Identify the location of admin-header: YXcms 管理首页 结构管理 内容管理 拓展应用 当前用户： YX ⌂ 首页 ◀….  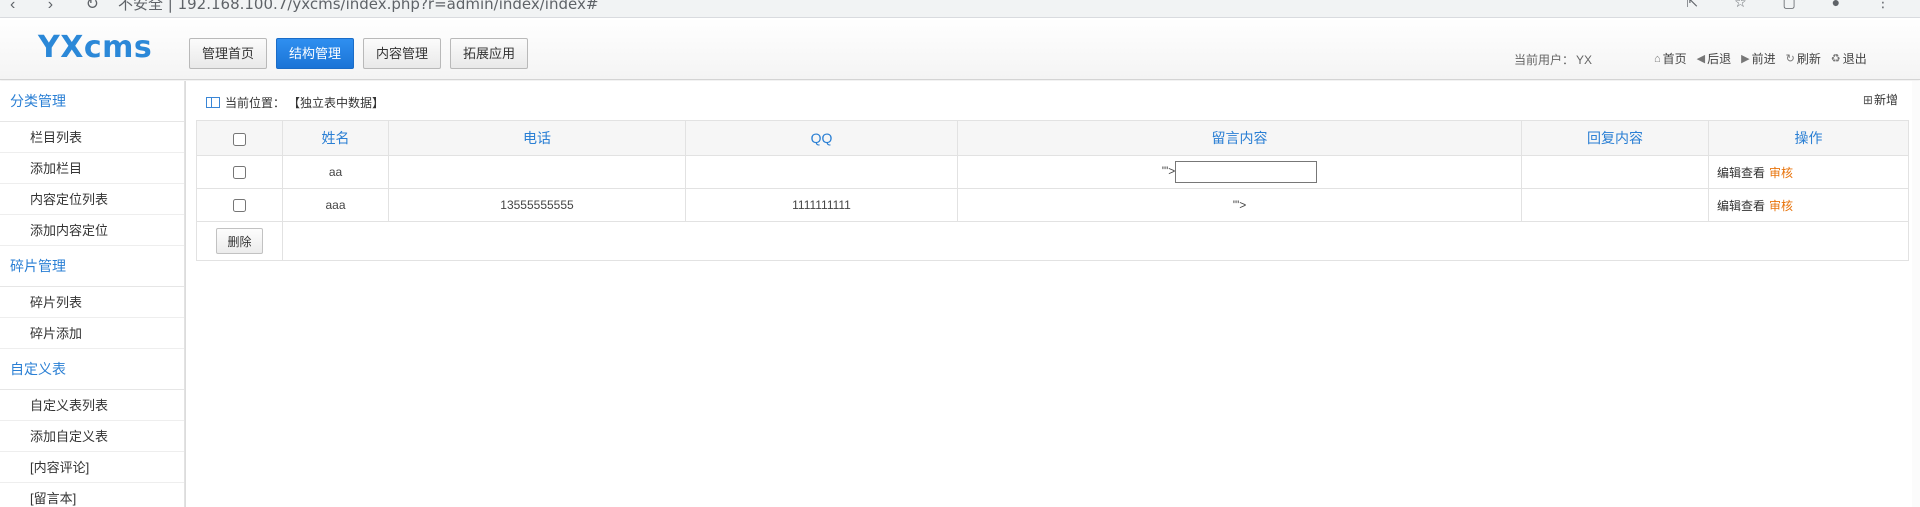
(960, 49).